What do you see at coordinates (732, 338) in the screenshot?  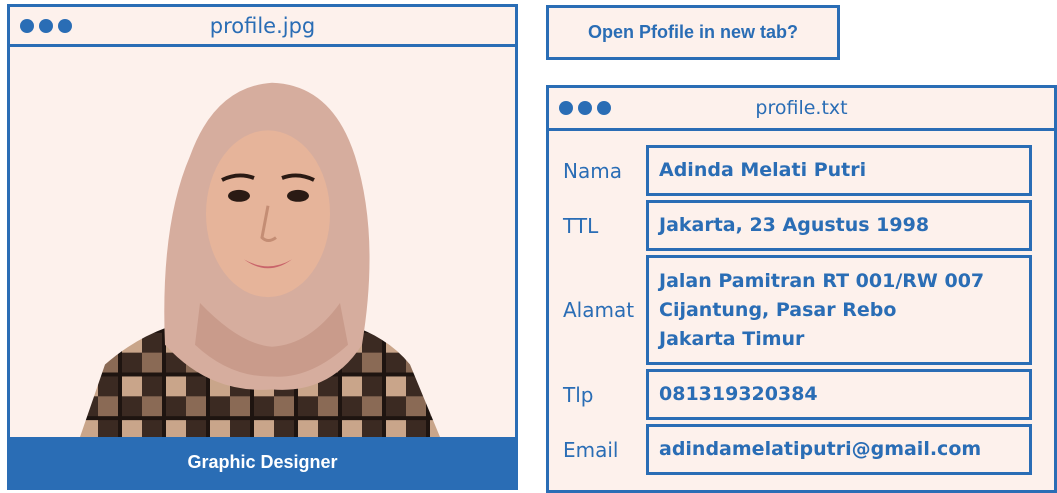 I see `field-value-line: Jakarta Timur` at bounding box center [732, 338].